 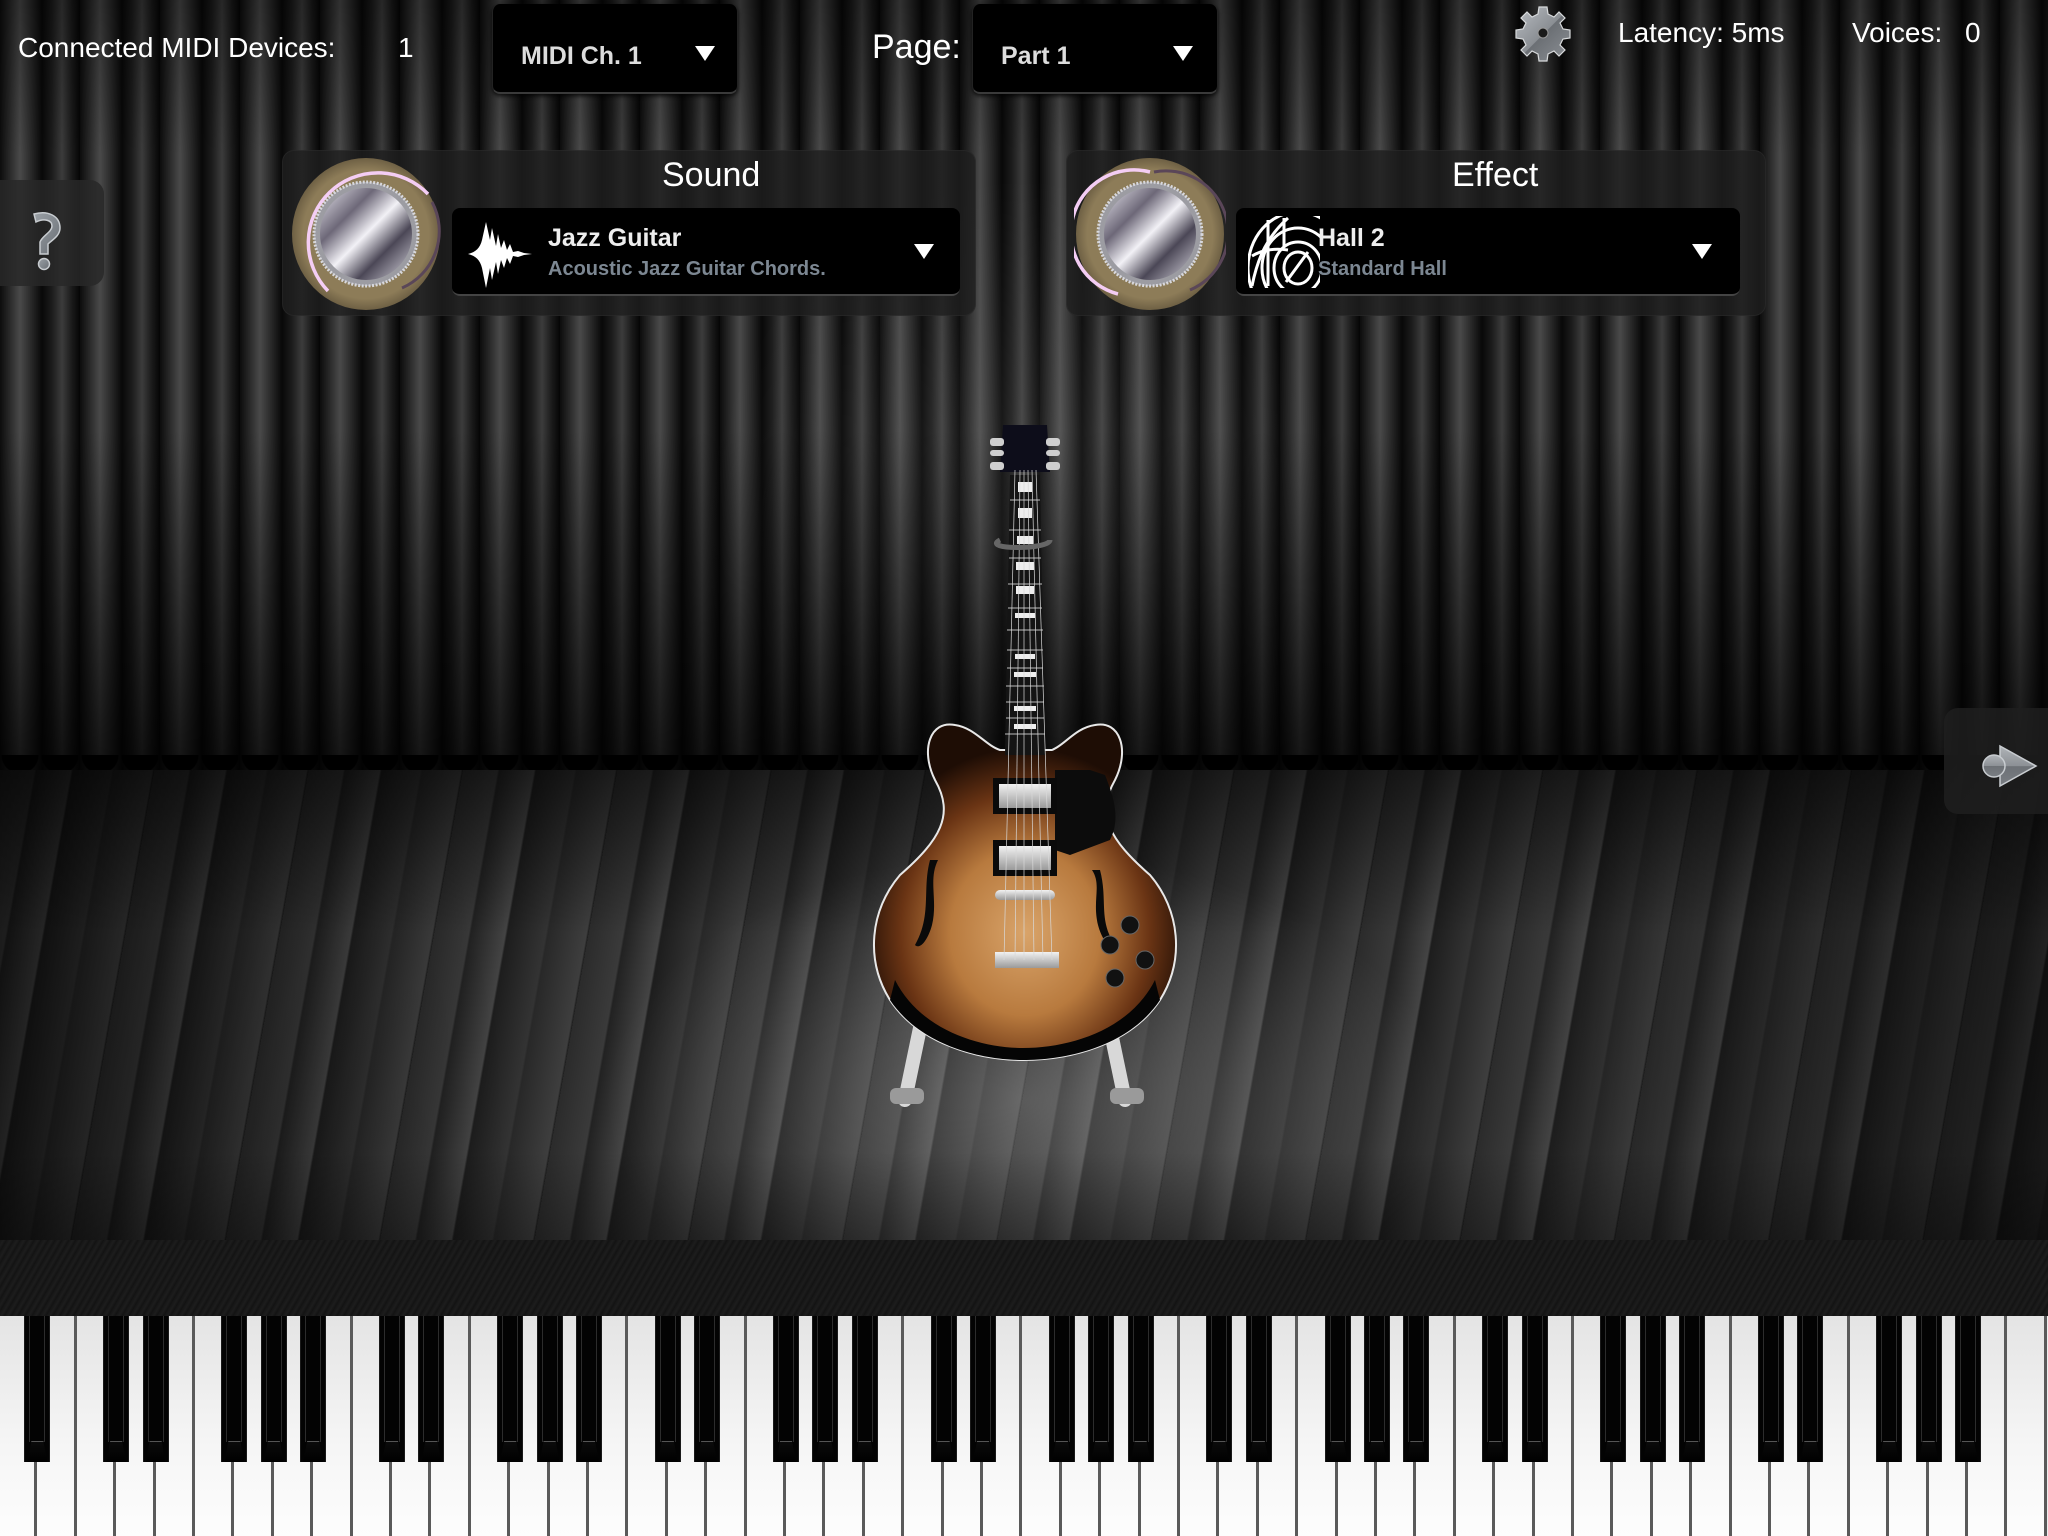 What do you see at coordinates (273, 1389) in the screenshot?
I see `piano-key-G#1` at bounding box center [273, 1389].